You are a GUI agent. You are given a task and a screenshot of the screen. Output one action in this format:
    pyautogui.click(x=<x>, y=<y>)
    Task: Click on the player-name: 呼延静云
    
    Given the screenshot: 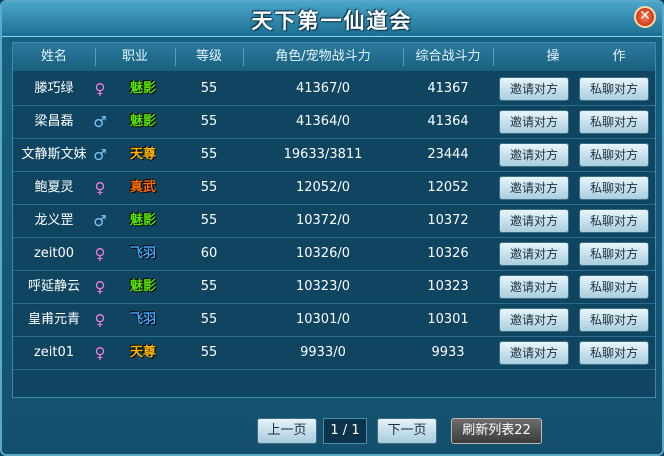 What is the action you would take?
    pyautogui.click(x=53, y=286)
    